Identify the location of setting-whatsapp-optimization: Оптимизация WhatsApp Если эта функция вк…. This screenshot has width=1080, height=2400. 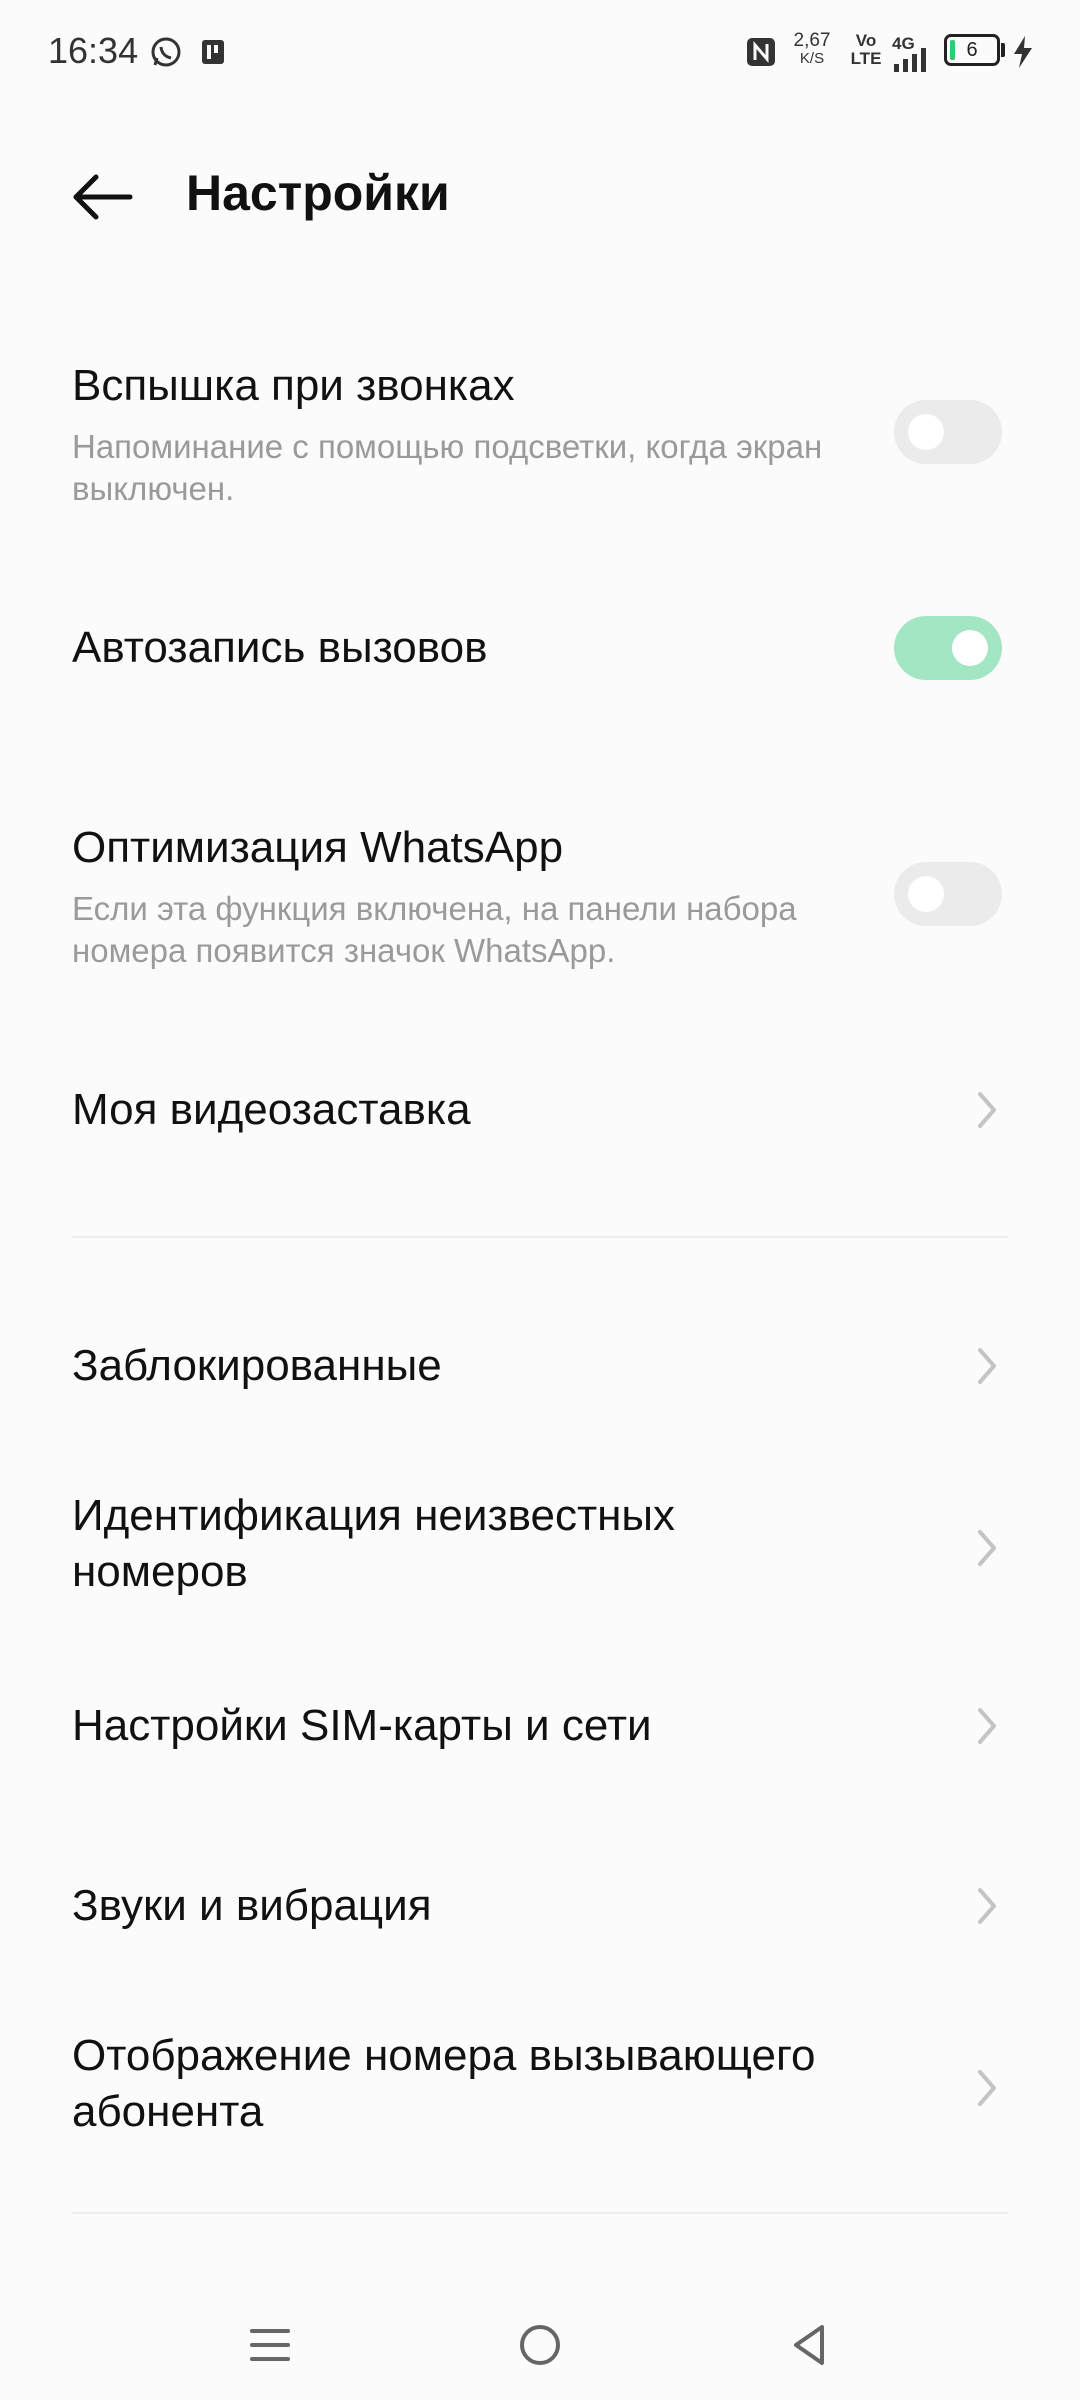
(540, 902).